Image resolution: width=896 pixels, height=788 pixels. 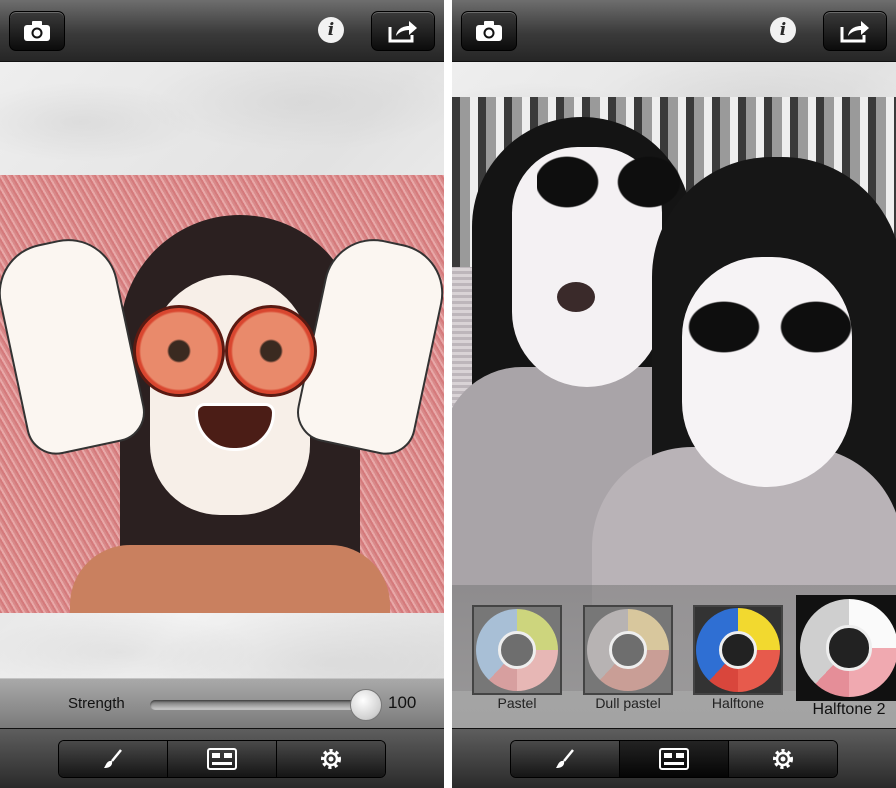 I want to click on filter-label: Dull pastel, so click(x=628, y=703).